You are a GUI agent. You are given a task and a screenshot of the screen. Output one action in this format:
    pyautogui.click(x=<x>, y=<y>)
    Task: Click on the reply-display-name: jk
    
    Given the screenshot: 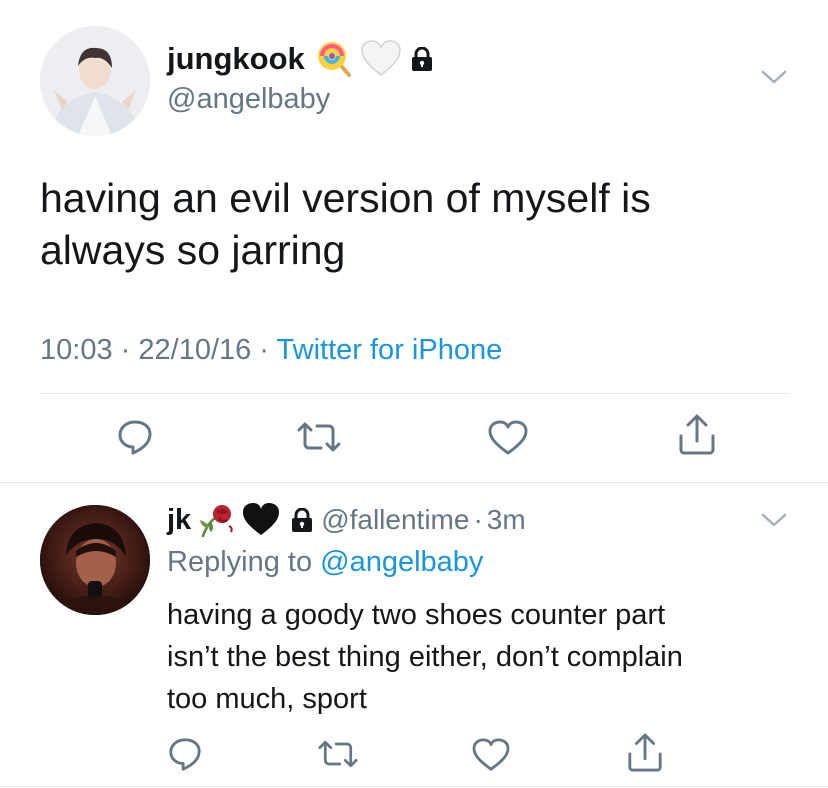 What is the action you would take?
    pyautogui.click(x=179, y=520)
    